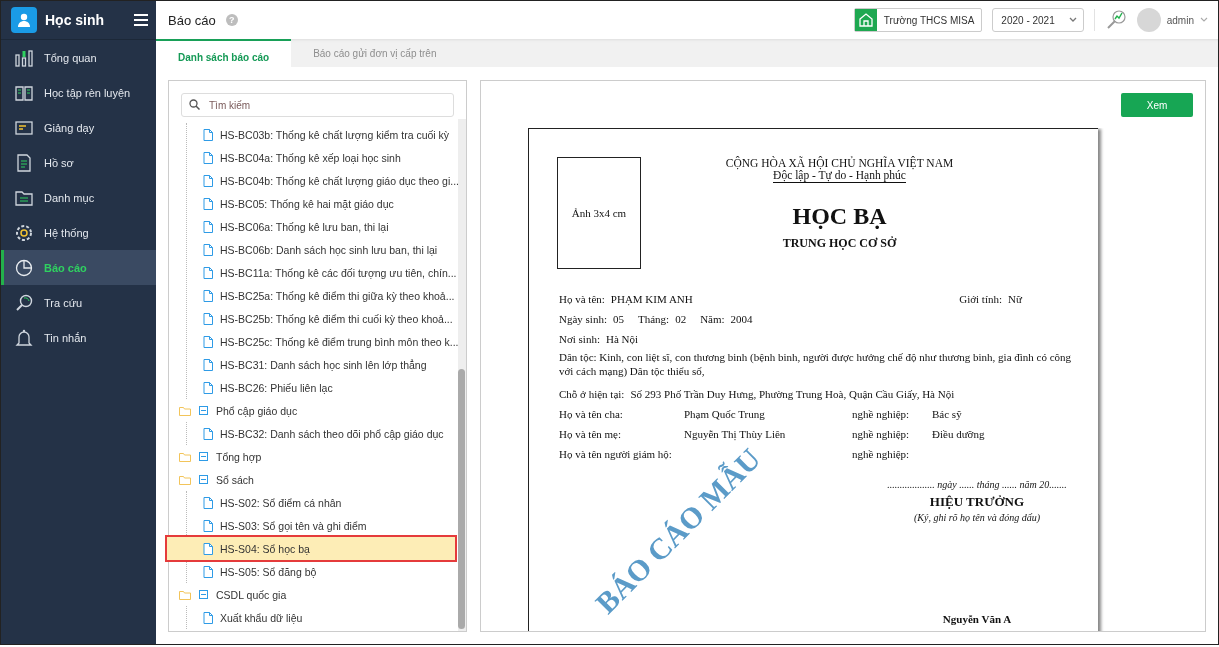  I want to click on field-value: PHẠM KIM ANH, so click(651, 298).